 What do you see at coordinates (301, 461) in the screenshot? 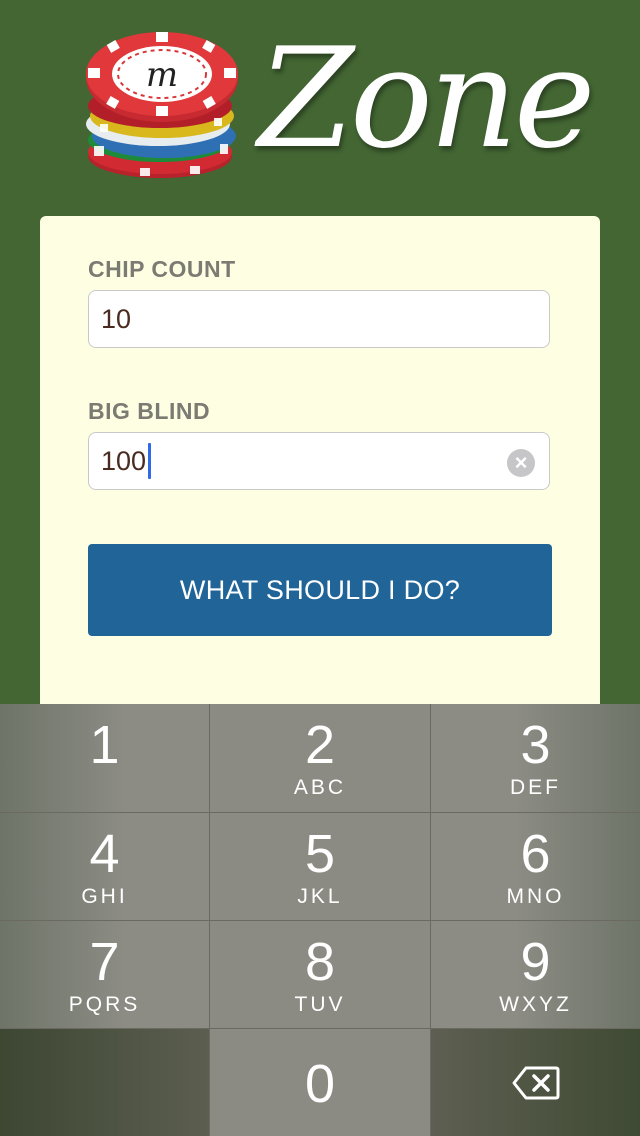
I see `big-blind-input` at bounding box center [301, 461].